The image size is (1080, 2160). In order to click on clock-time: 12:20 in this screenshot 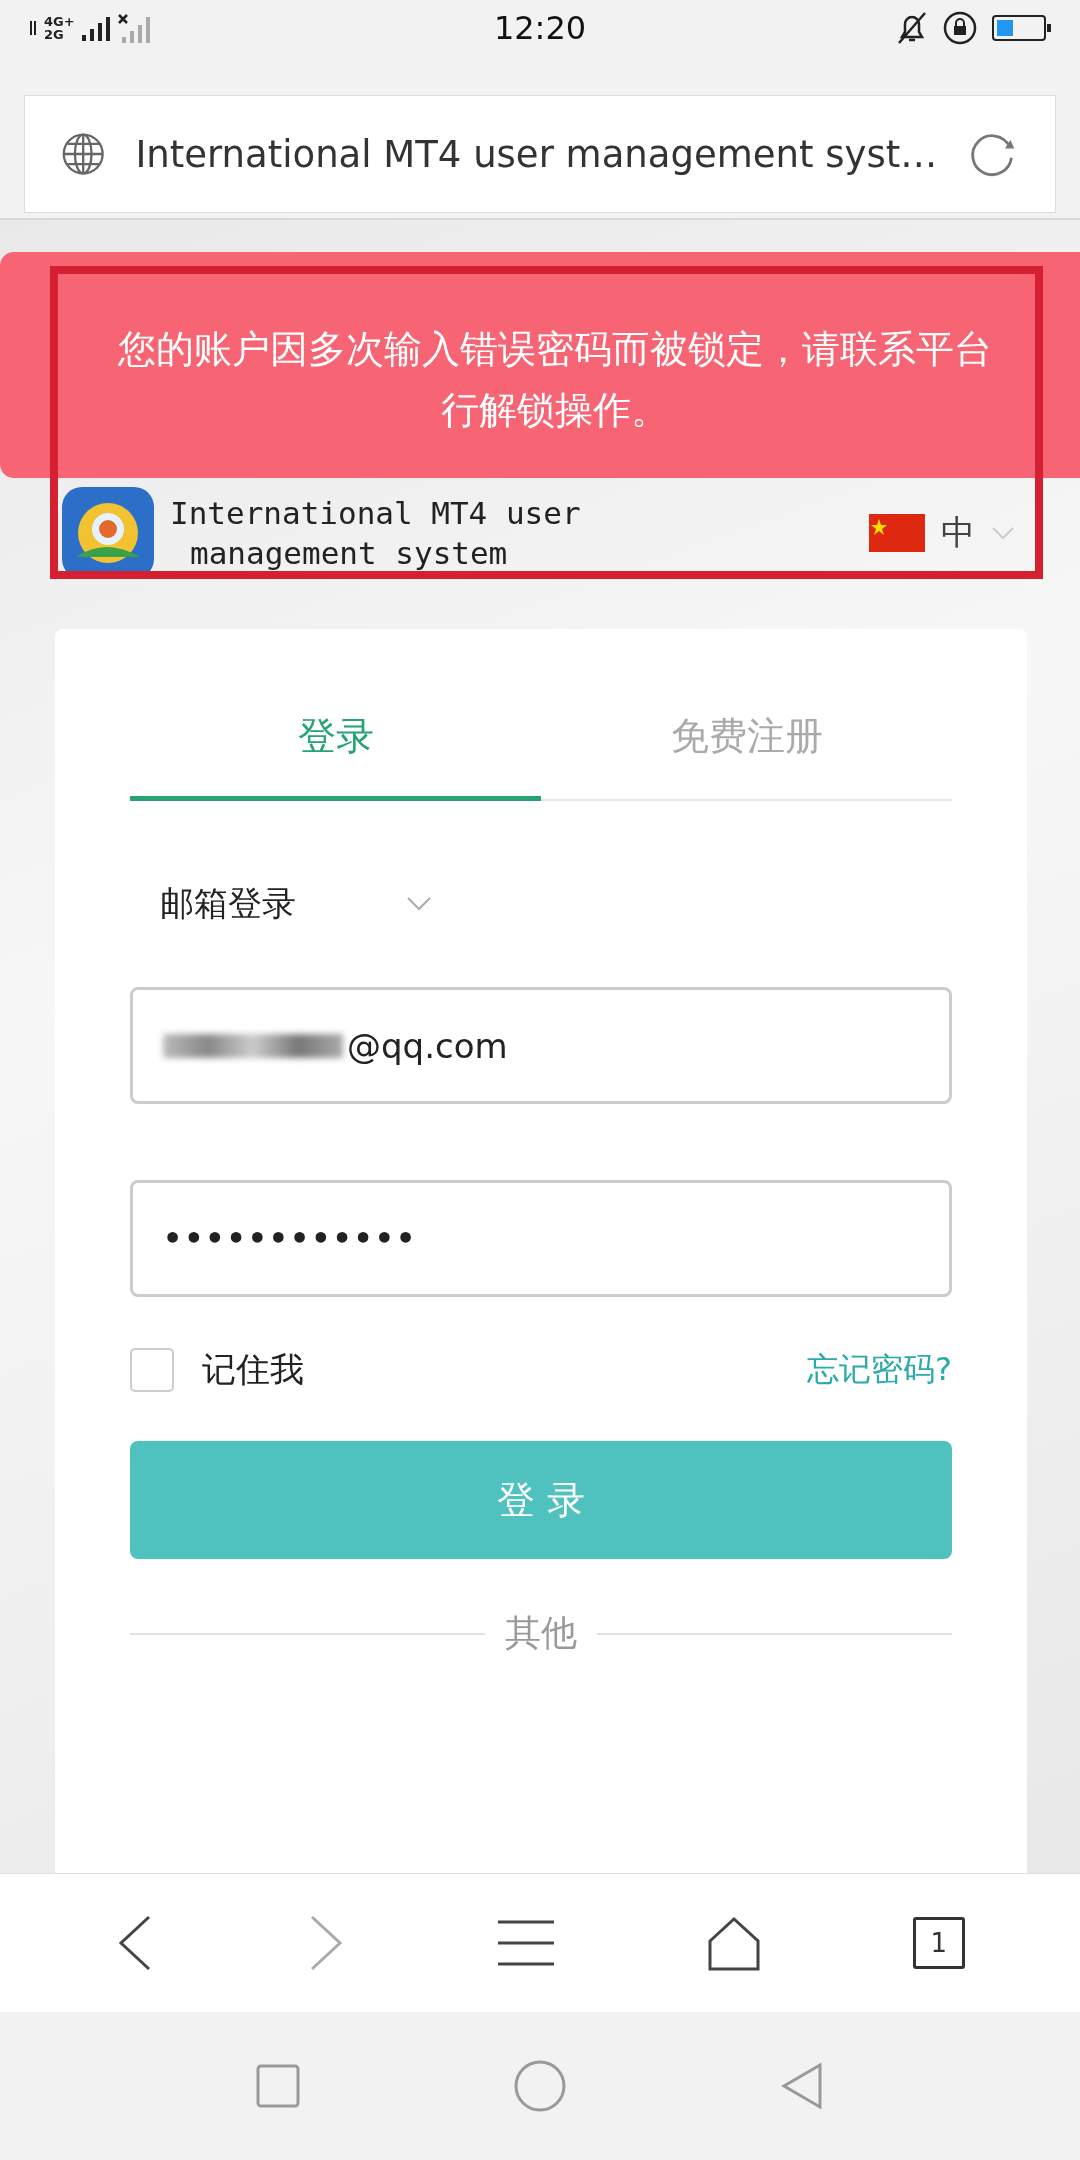, I will do `click(540, 27)`.